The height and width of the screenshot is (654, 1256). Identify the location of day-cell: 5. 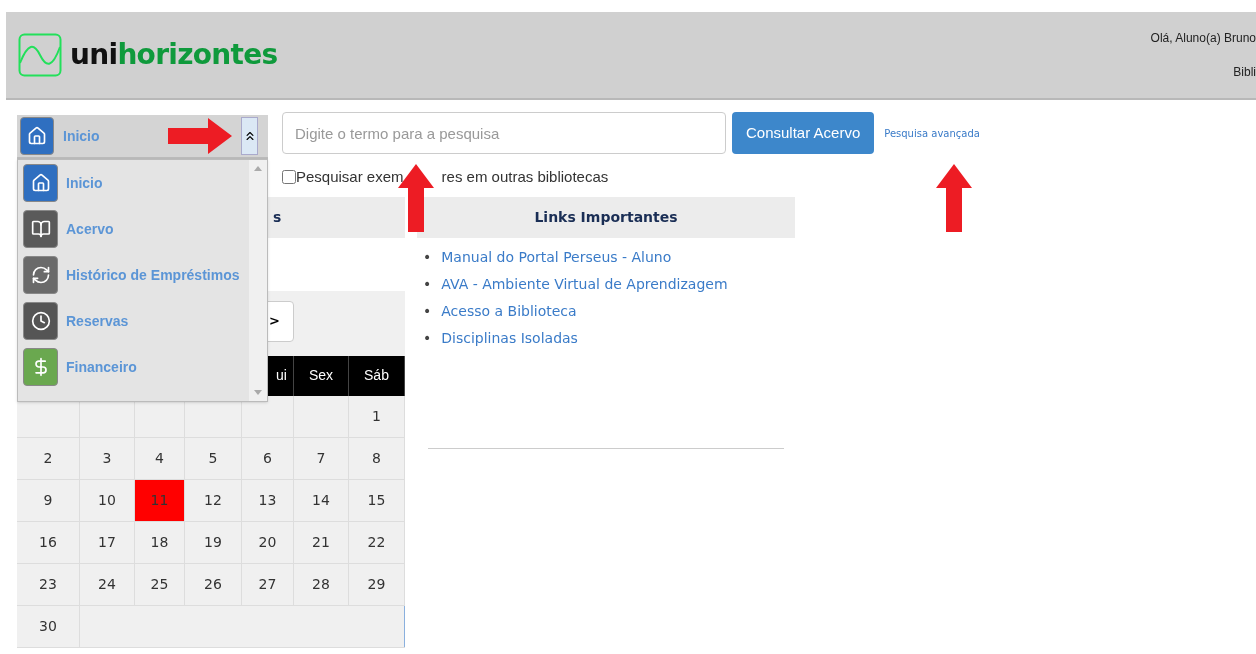
(213, 458).